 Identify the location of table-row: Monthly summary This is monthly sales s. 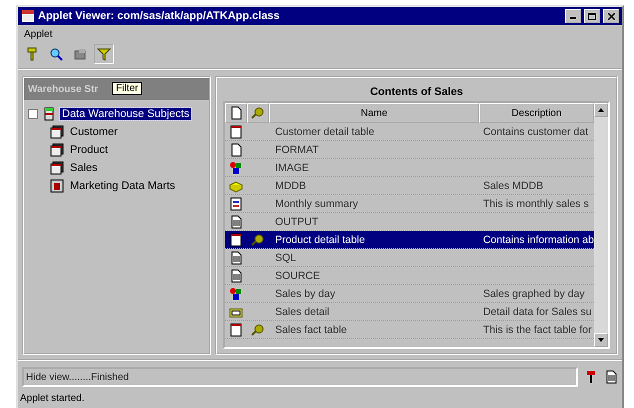
(409, 204).